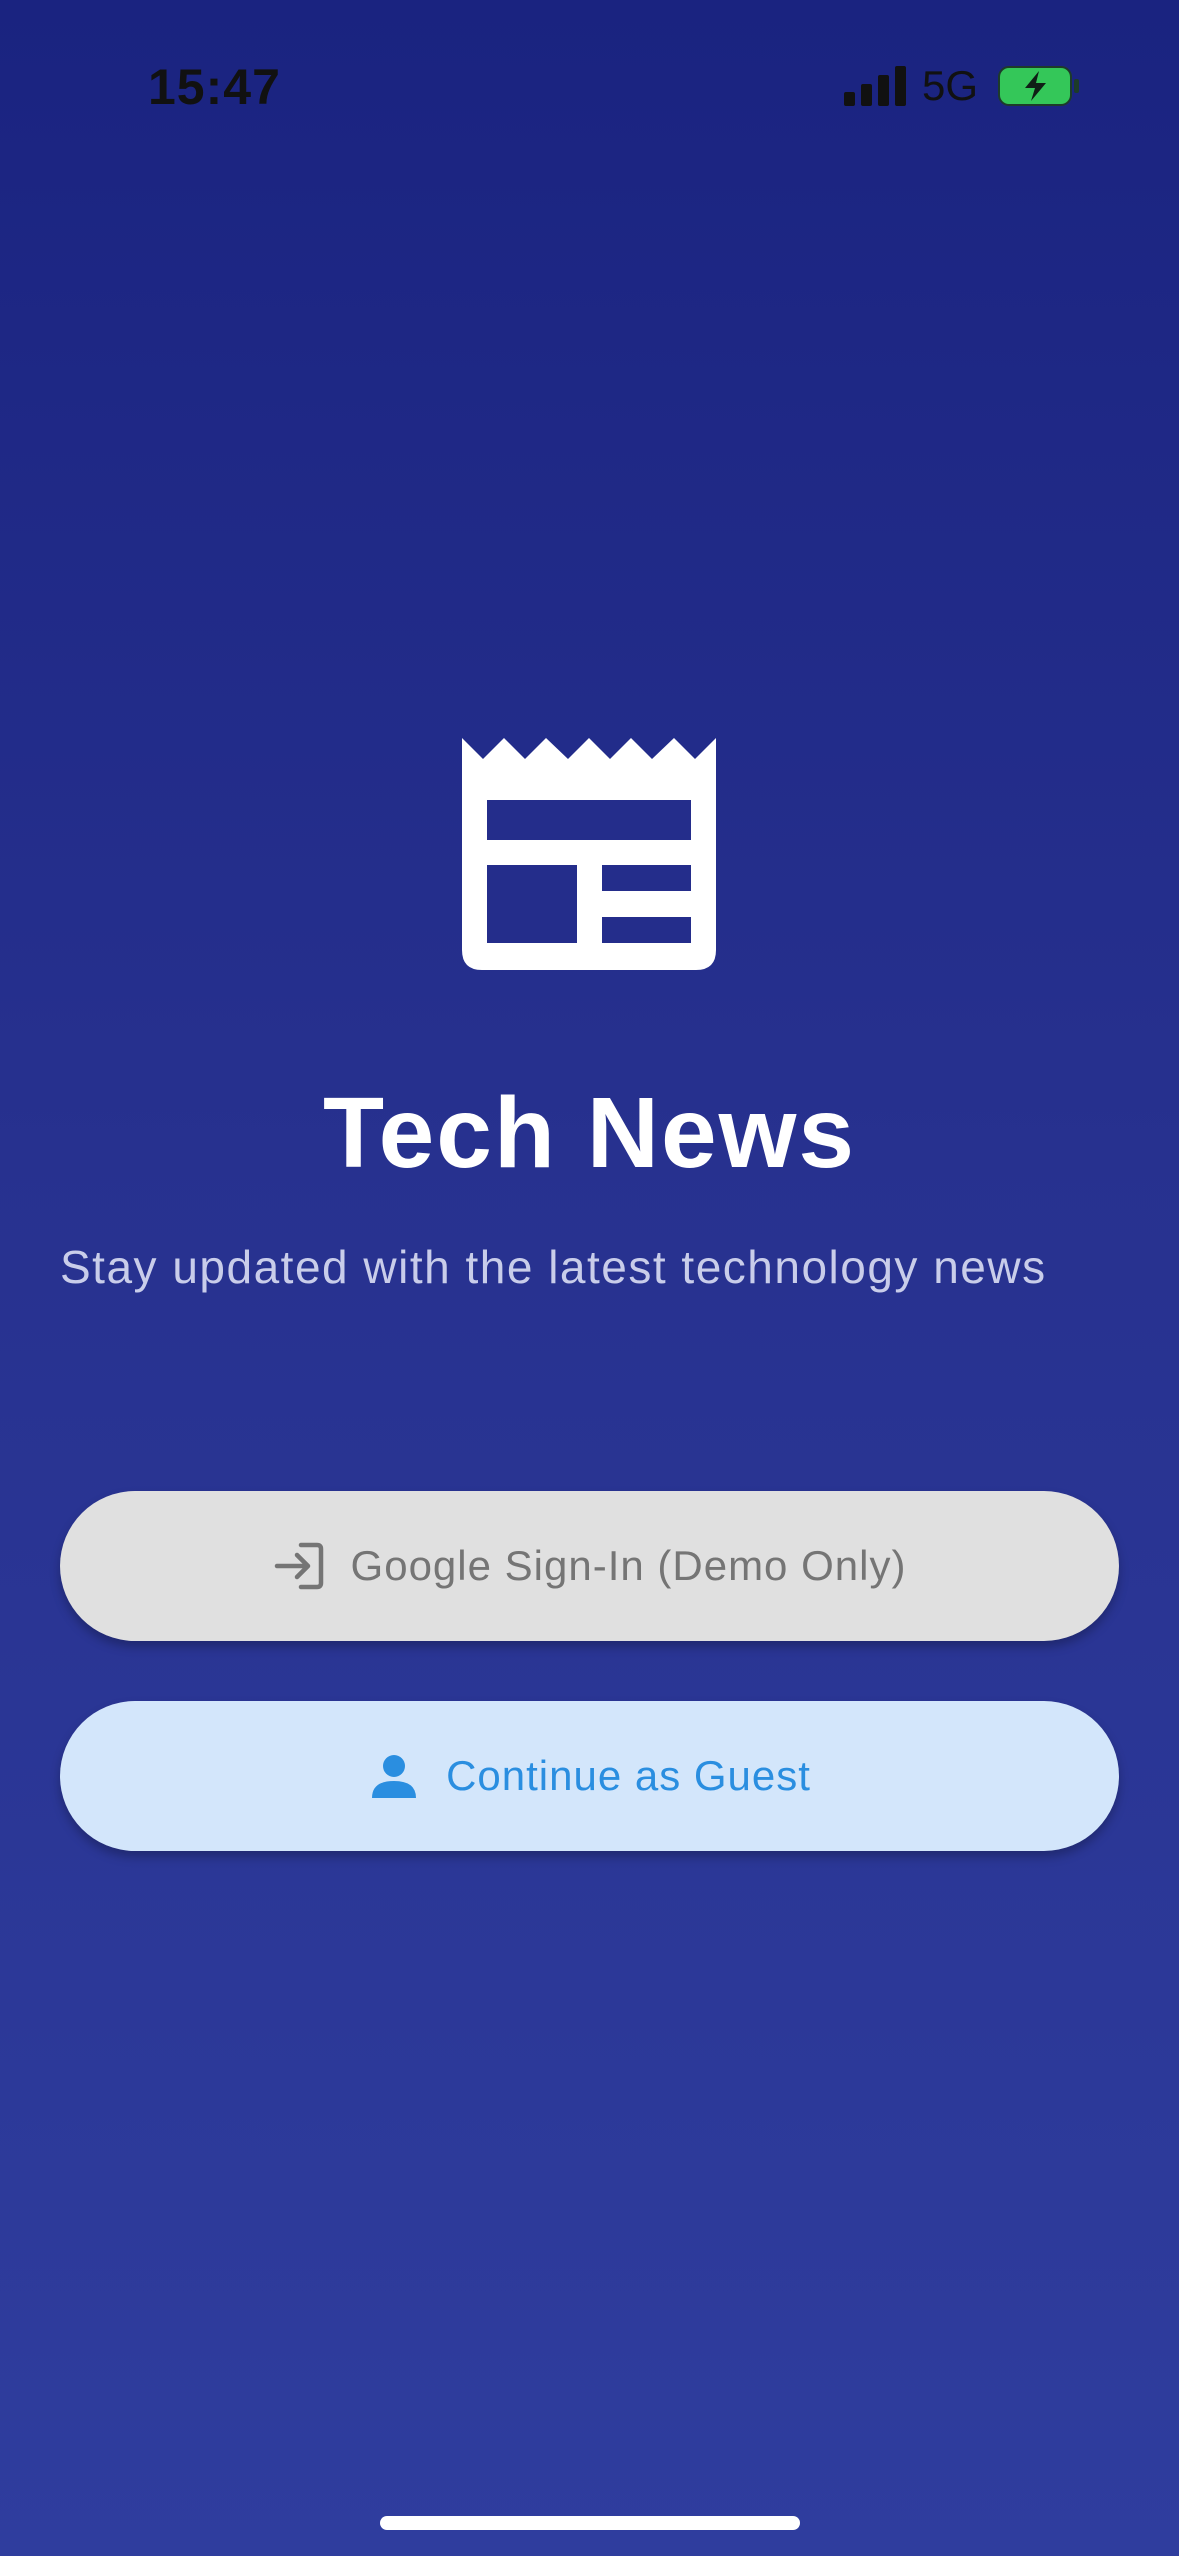 Image resolution: width=1179 pixels, height=2556 pixels. What do you see at coordinates (950, 85) in the screenshot?
I see `network-type-label: 5G` at bounding box center [950, 85].